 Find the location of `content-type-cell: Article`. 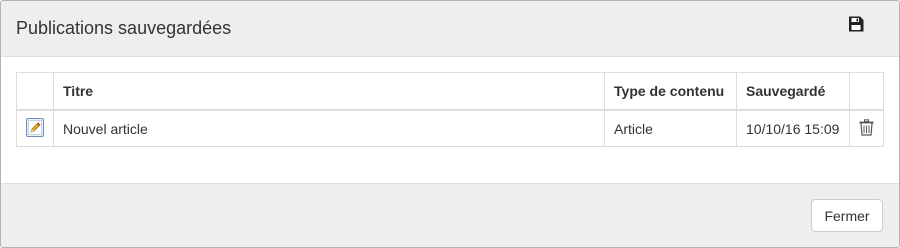

content-type-cell: Article is located at coordinates (670, 128).